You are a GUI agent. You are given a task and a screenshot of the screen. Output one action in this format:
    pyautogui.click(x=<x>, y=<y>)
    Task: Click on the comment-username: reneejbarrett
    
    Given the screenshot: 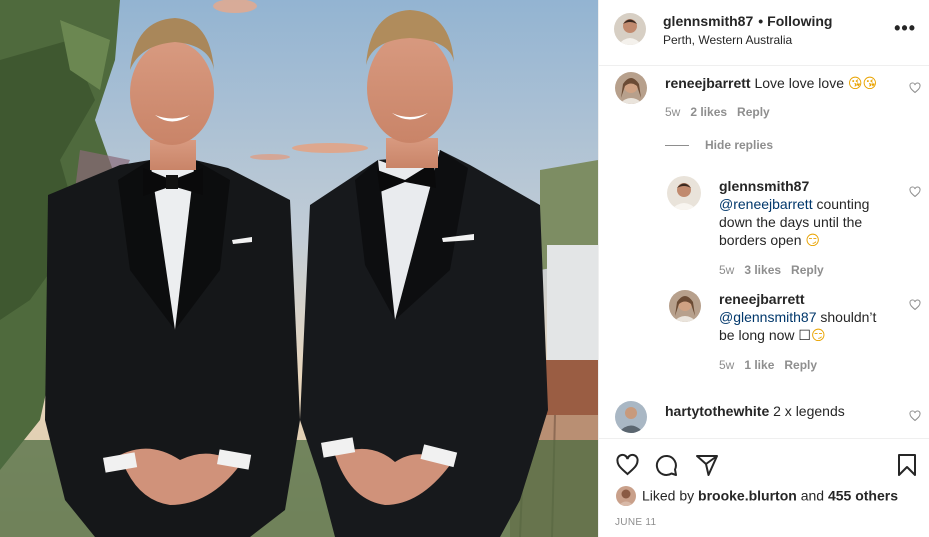 What is the action you would take?
    pyautogui.click(x=708, y=83)
    